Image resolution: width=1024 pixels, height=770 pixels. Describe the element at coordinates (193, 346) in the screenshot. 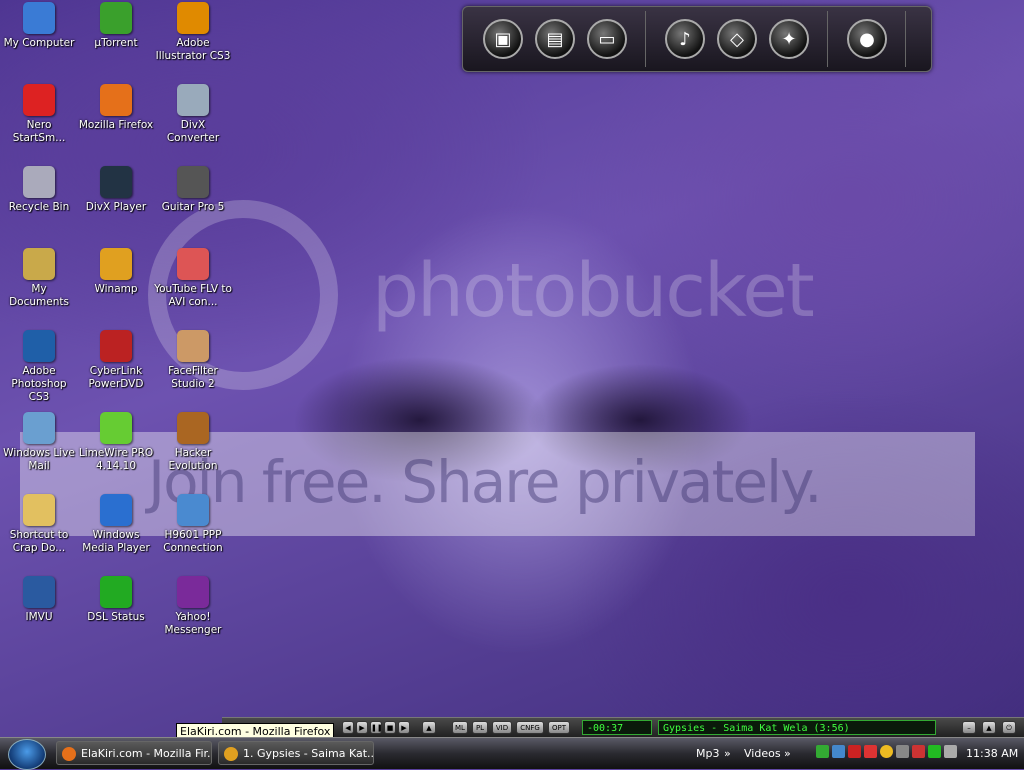

I see `facefilter-icon` at that location.